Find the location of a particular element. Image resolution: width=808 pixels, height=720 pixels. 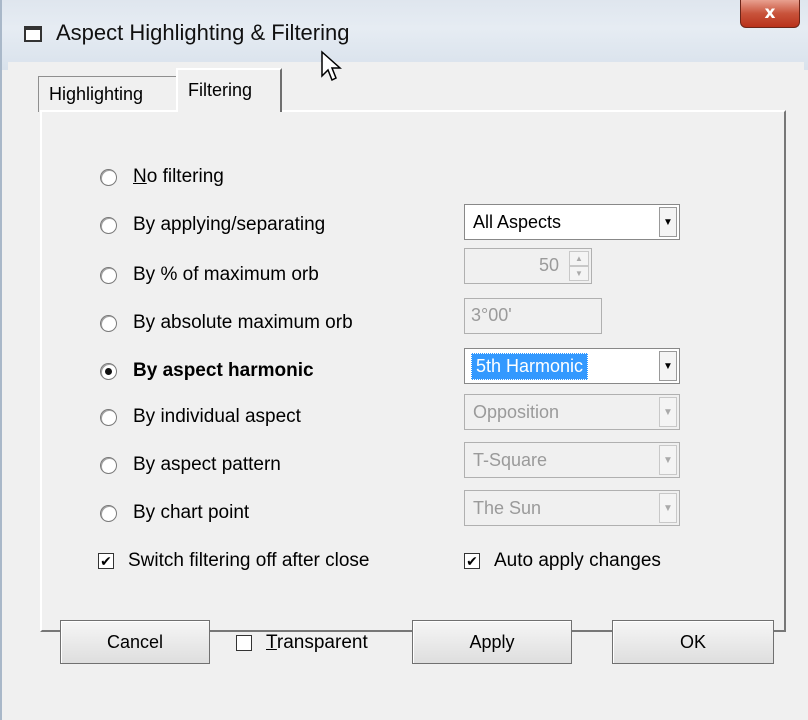

option-by-chart-point: By chart point is located at coordinates (174, 513).